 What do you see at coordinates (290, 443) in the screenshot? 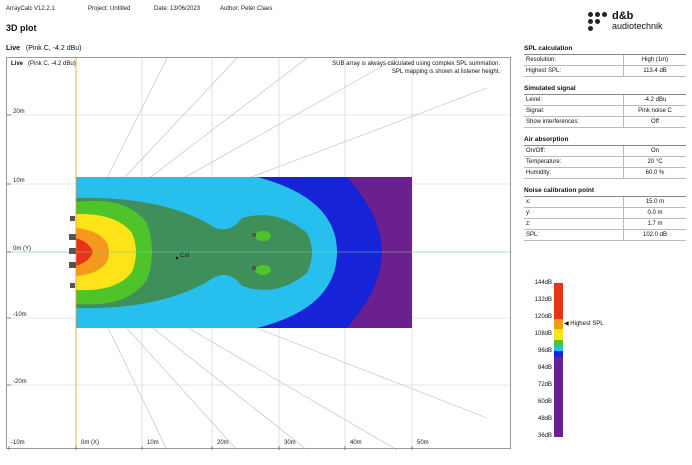
I see `x-tick: 30m` at bounding box center [290, 443].